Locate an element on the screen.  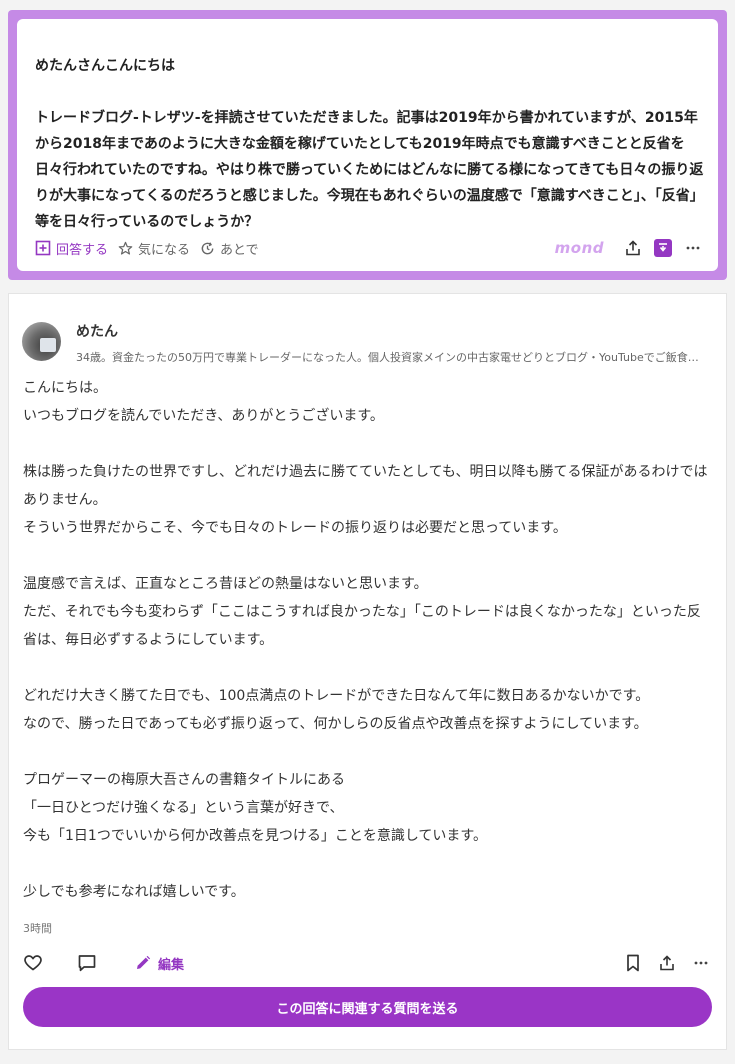
more-button is located at coordinates (693, 248).